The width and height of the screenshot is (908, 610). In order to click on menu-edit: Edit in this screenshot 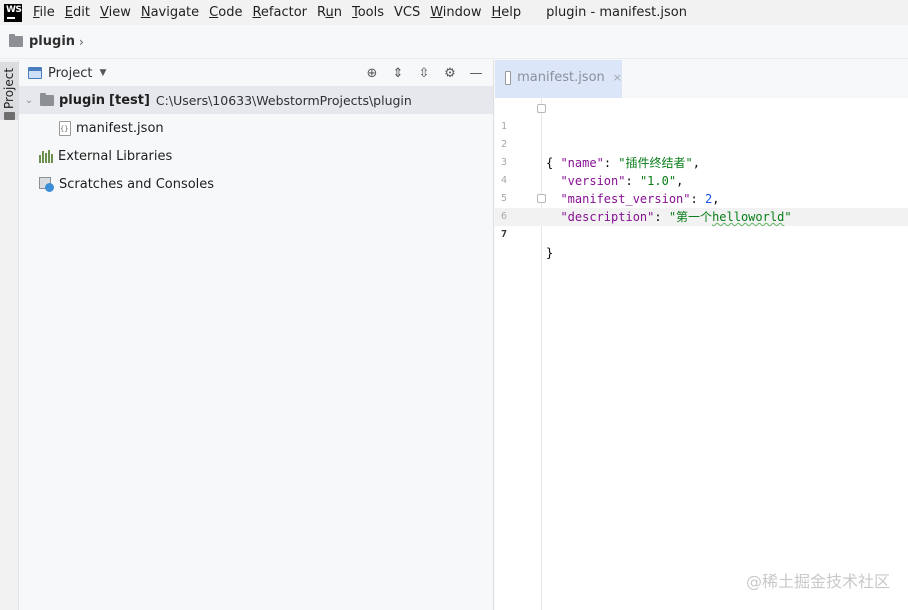, I will do `click(77, 12)`.